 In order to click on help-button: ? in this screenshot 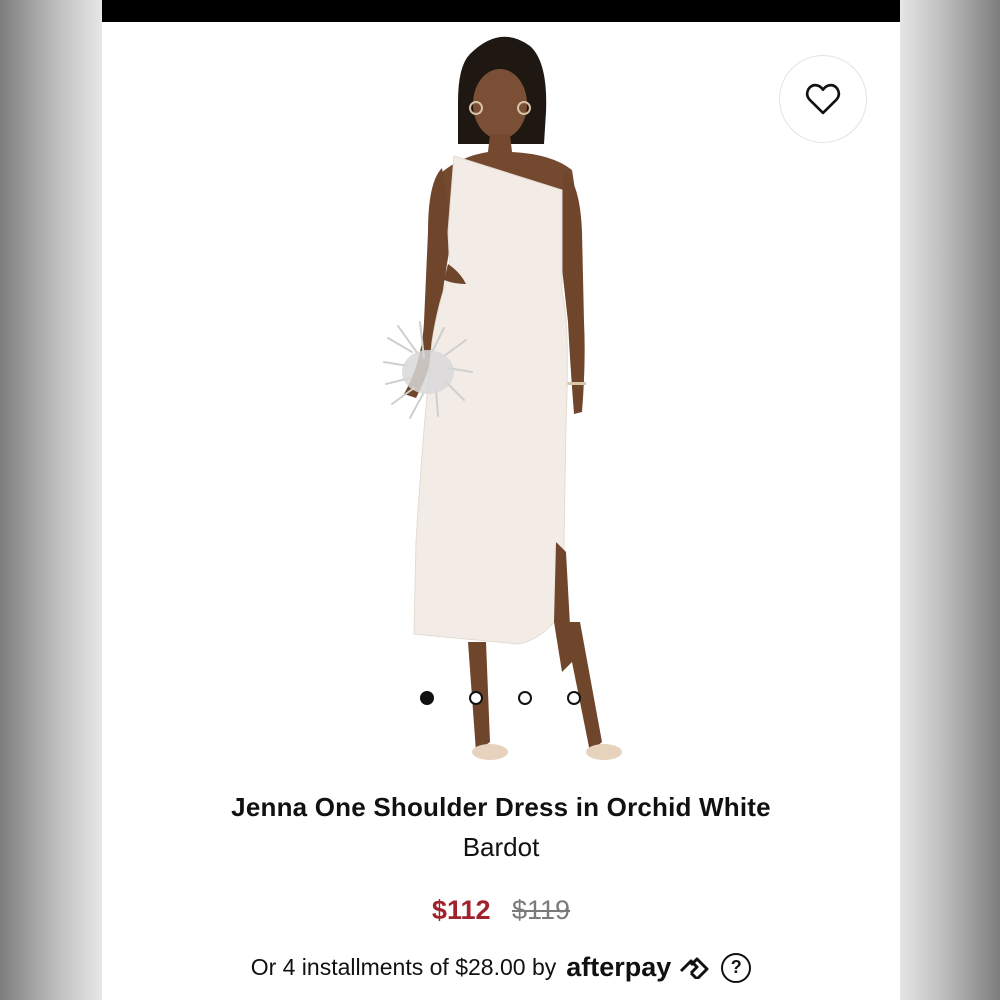, I will do `click(736, 967)`.